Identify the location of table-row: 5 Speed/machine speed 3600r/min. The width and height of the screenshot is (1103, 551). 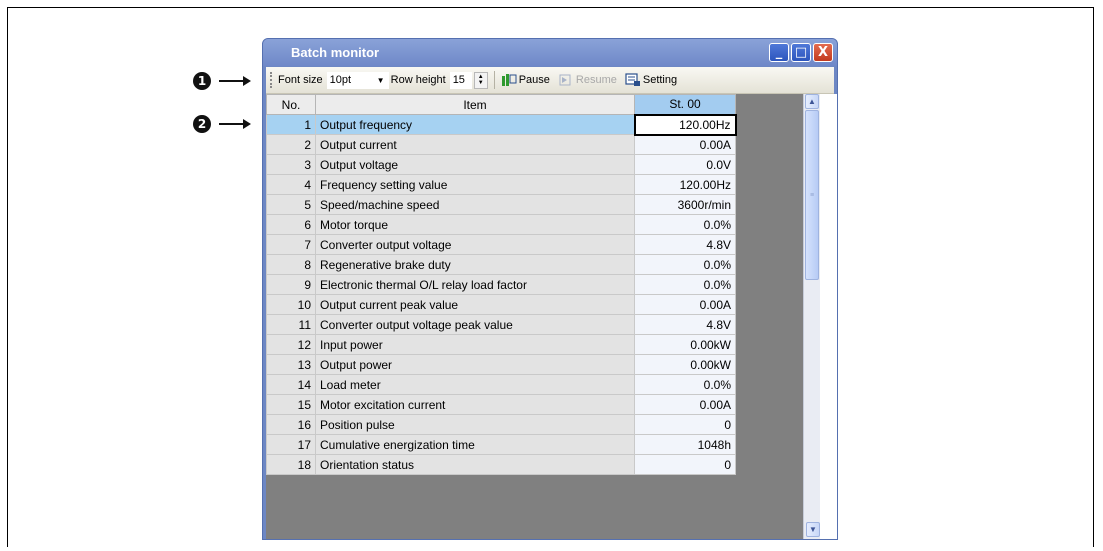
(501, 204).